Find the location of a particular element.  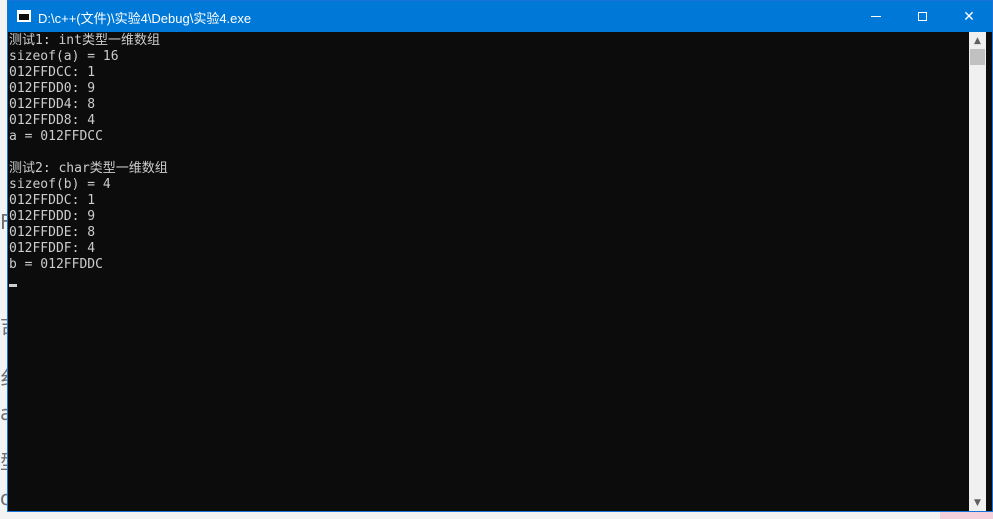

maximize-button is located at coordinates (922, 16).